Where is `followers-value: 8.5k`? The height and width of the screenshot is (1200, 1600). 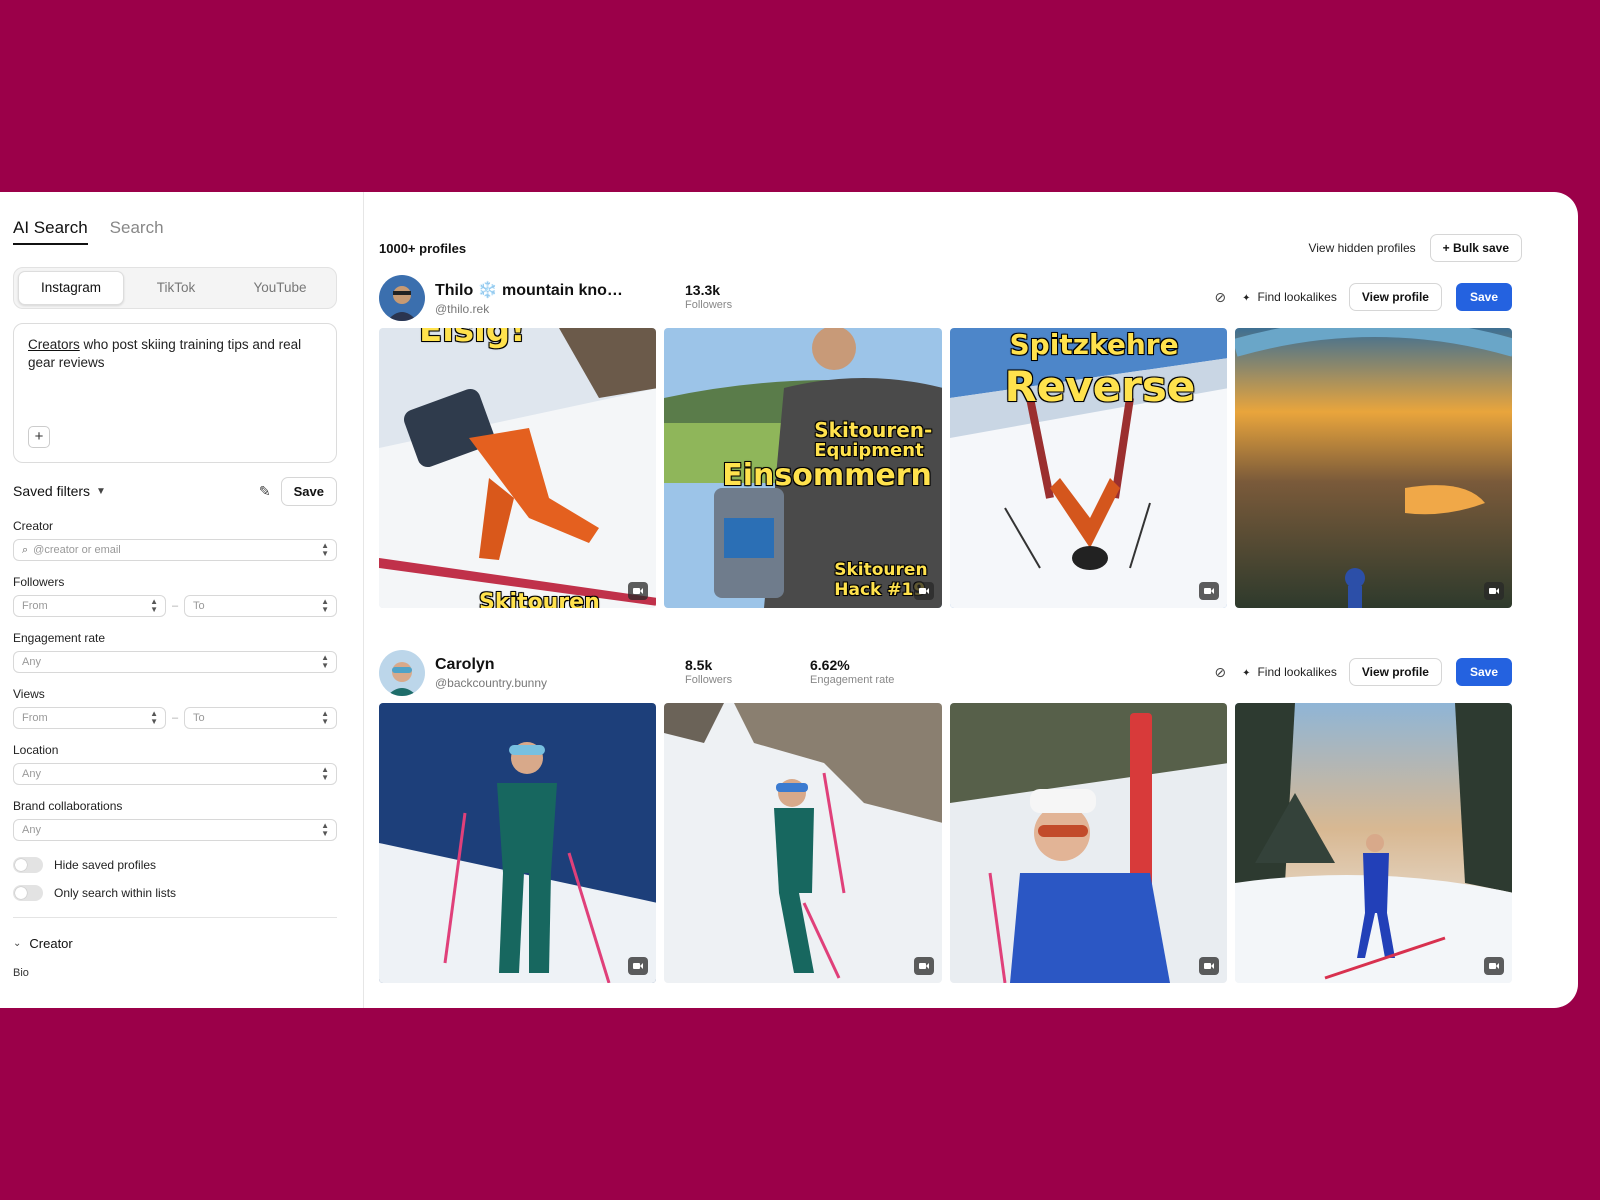 followers-value: 8.5k is located at coordinates (699, 665).